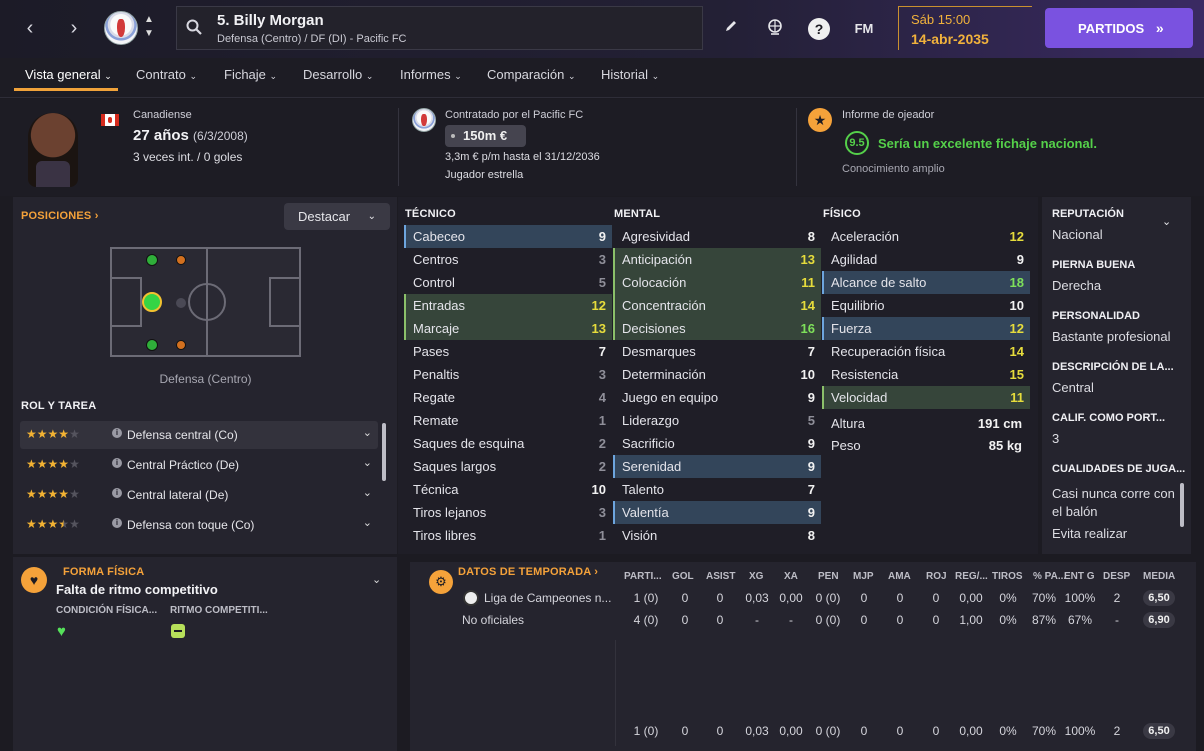 Image resolution: width=1204 pixels, height=751 pixels. I want to click on stats-column-header: ROJ, so click(936, 576).